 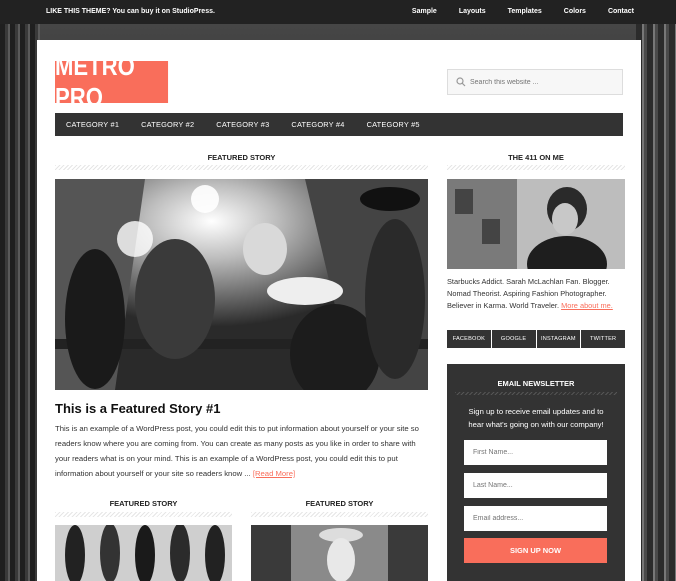 What do you see at coordinates (241, 157) in the screenshot?
I see `featured-heading: FEATURED STORY` at bounding box center [241, 157].